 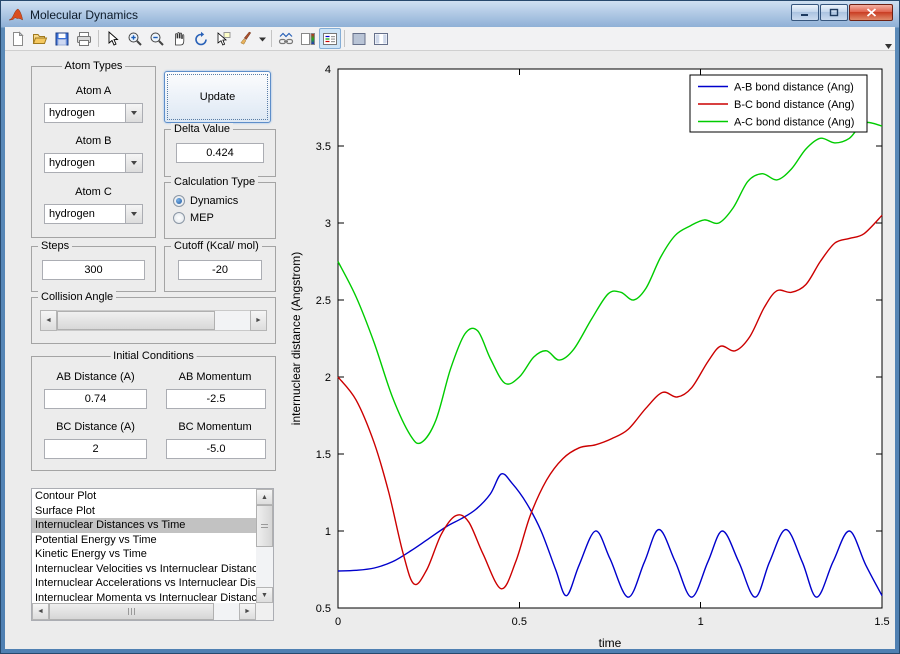 I want to click on open-folder-icon, so click(x=40, y=38).